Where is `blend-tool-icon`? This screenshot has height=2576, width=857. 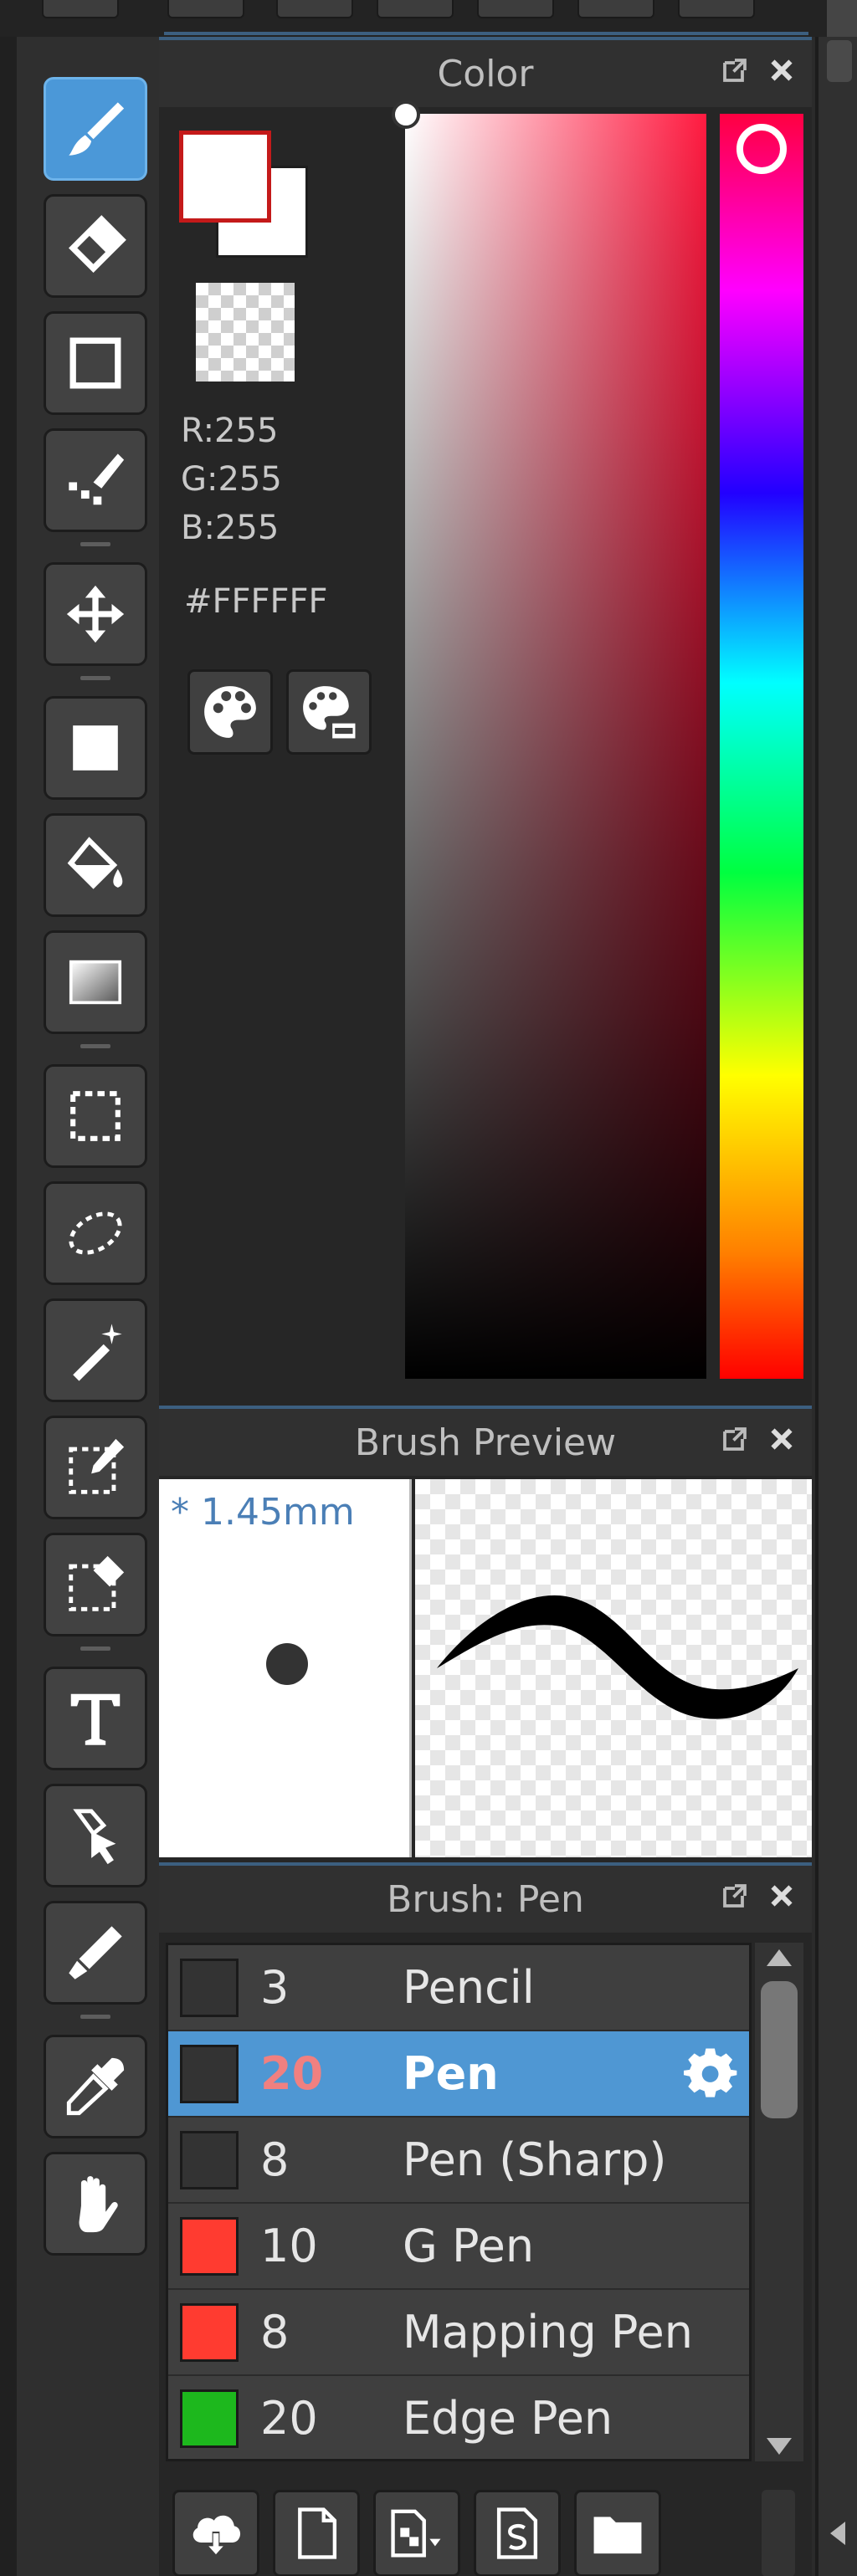 blend-tool-icon is located at coordinates (95, 1953).